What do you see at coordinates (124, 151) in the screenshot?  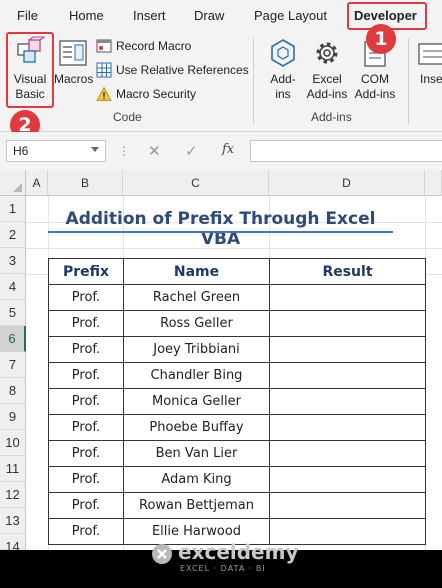 I see `formula-bar-grip-icon: ⋮` at bounding box center [124, 151].